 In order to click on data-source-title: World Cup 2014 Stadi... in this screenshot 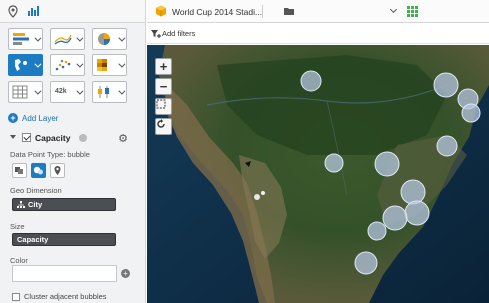, I will do `click(217, 12)`.